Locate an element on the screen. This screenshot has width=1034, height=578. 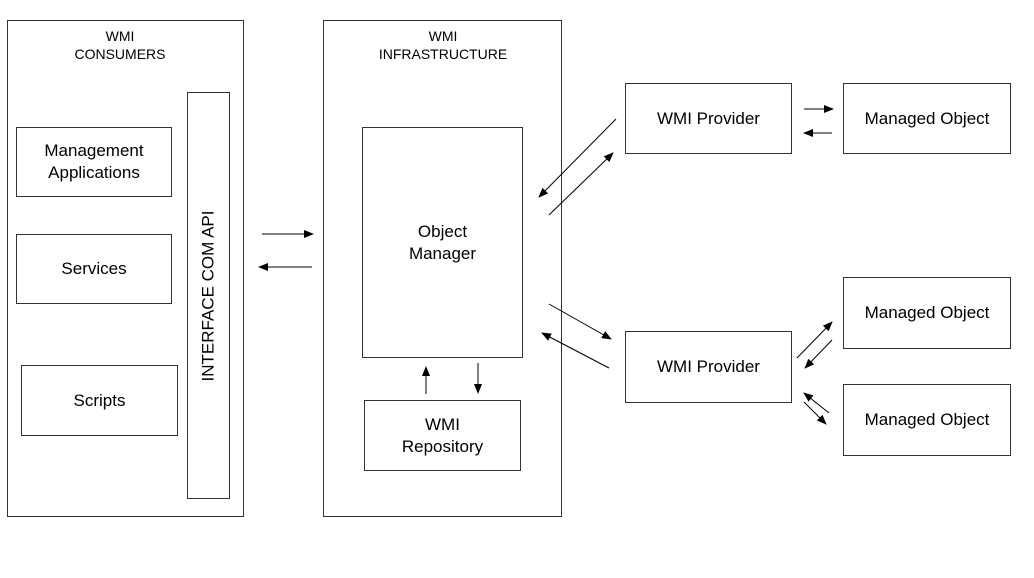
arrow-om-to-provider1 is located at coordinates (581, 184).